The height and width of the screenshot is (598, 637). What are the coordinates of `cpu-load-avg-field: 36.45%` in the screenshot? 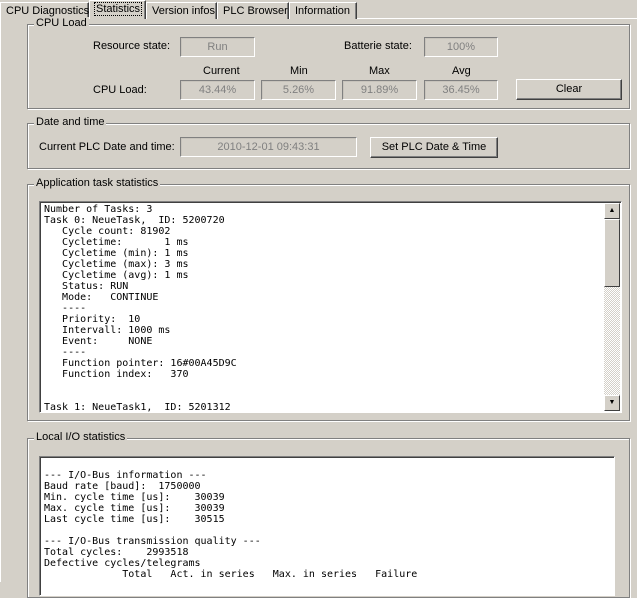 It's located at (461, 90).